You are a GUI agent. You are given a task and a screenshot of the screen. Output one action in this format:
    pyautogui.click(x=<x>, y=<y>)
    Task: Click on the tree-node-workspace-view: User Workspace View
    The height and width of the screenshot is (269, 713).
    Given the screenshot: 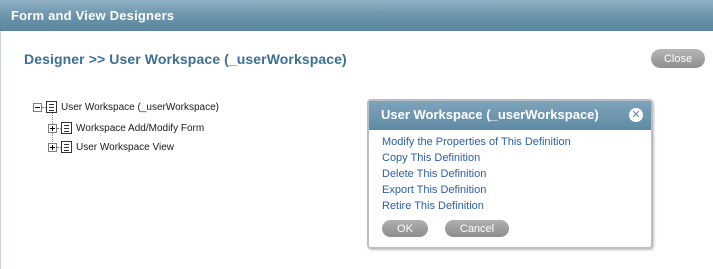 What is the action you would take?
    pyautogui.click(x=111, y=147)
    